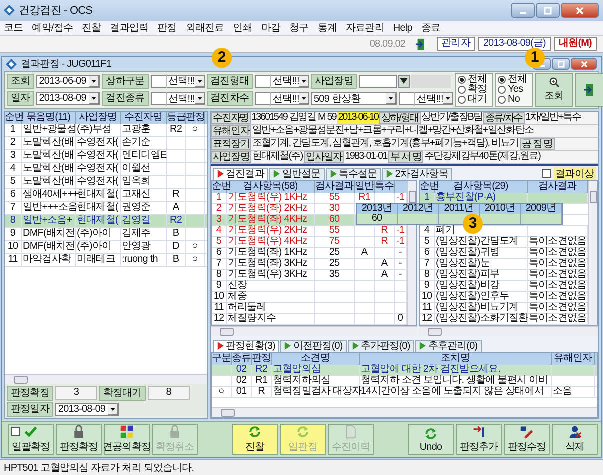 This screenshot has height=475, width=603. I want to click on table-row: 1 흉부진찰(P-A), so click(504, 198).